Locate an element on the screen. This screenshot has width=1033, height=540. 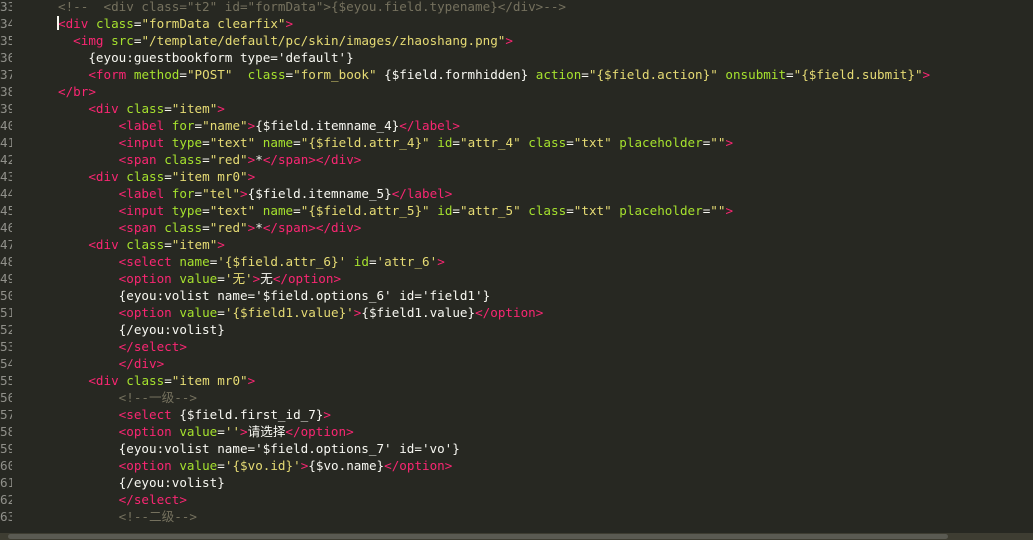
code-token: "formData clearfix" is located at coordinates (213, 23).